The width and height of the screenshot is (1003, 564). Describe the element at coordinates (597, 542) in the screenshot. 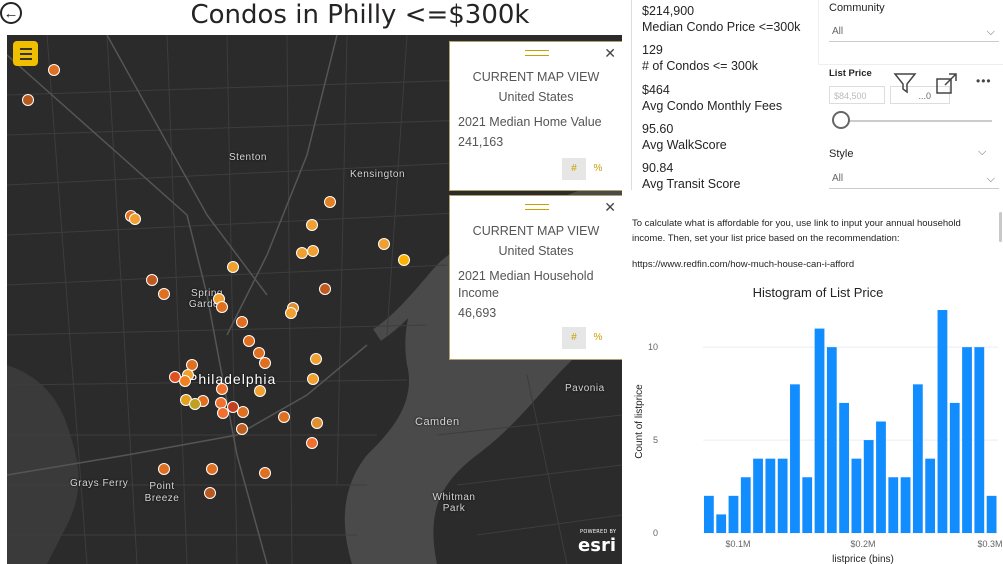

I see `esri-logo: POWERED BY esri` at that location.